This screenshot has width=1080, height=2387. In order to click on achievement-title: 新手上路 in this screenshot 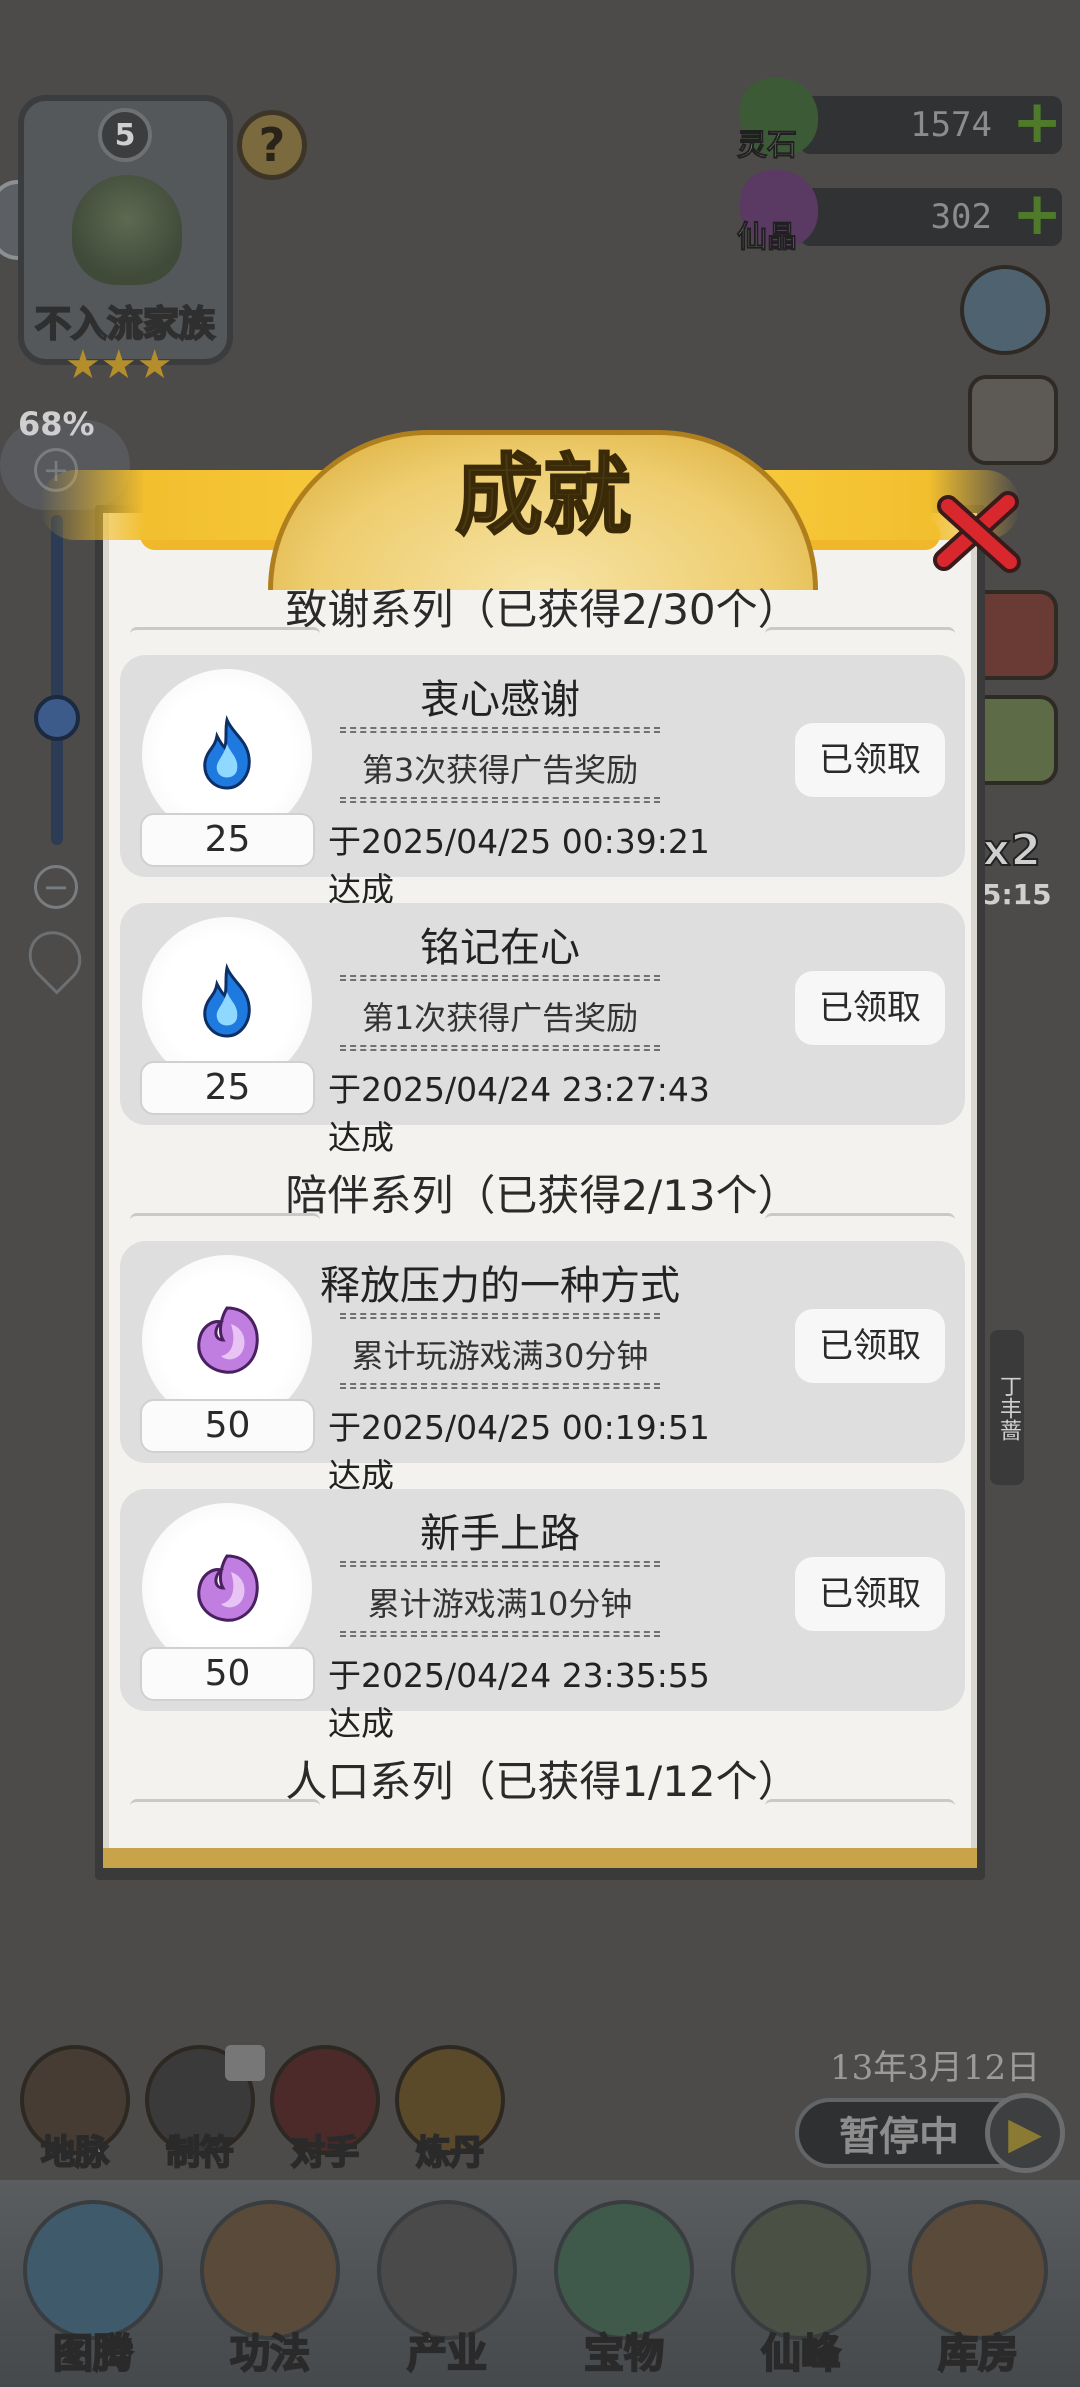, I will do `click(500, 1534)`.